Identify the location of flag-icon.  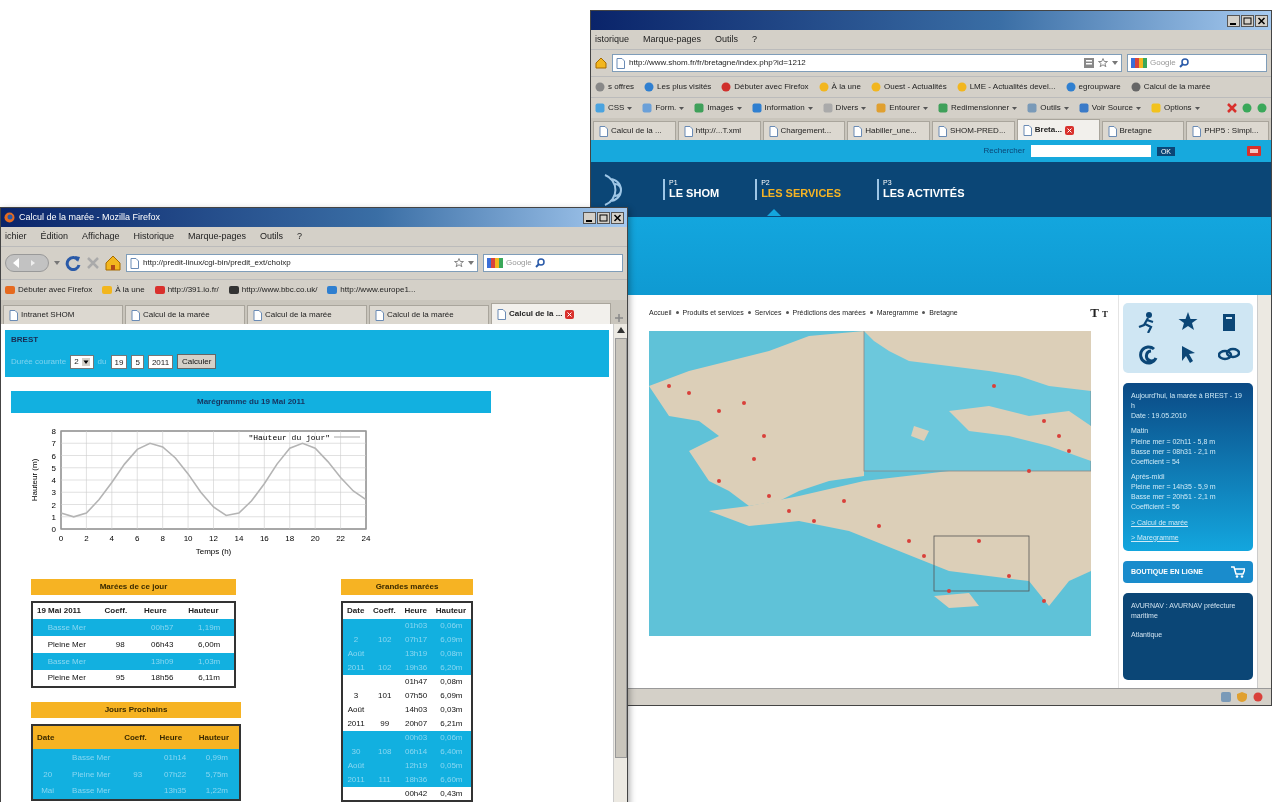
(1254, 151).